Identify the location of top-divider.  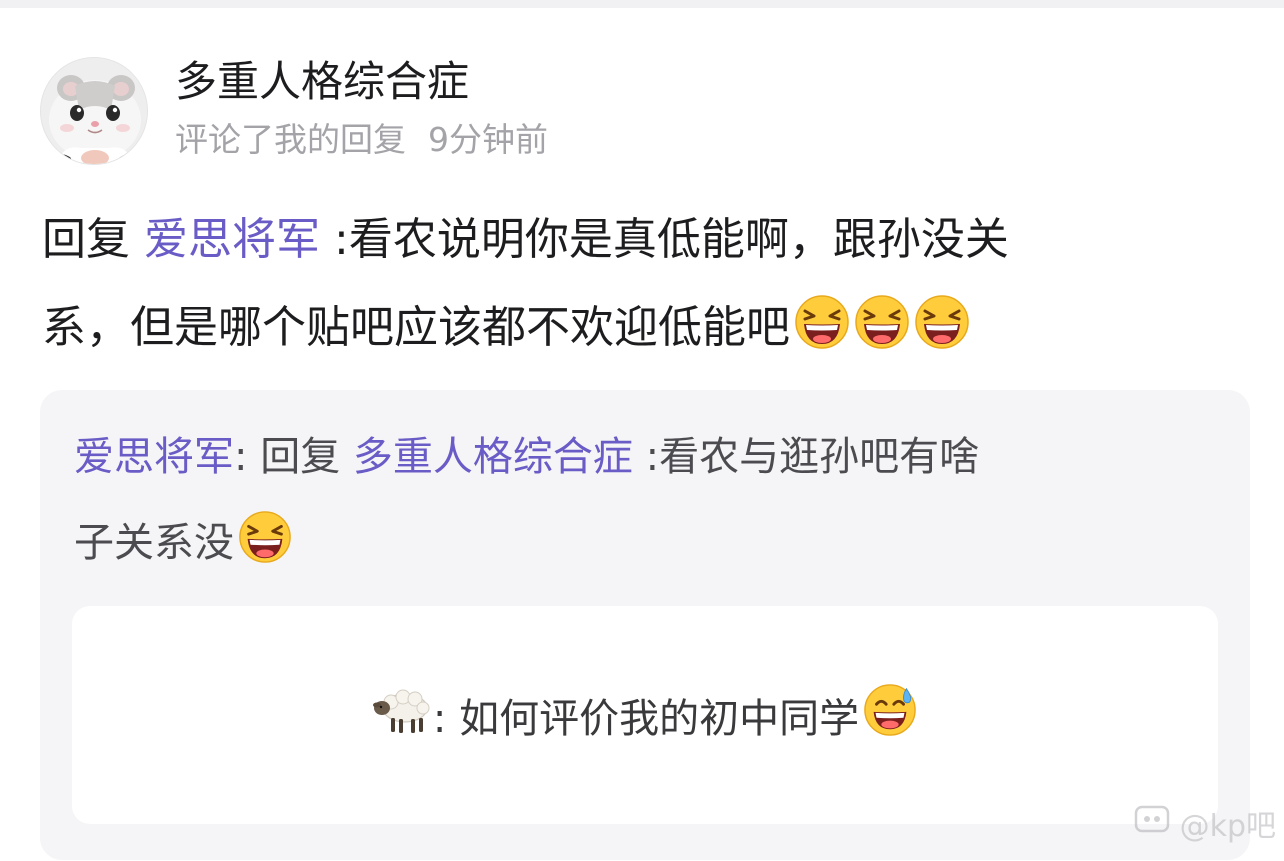
(642, 4).